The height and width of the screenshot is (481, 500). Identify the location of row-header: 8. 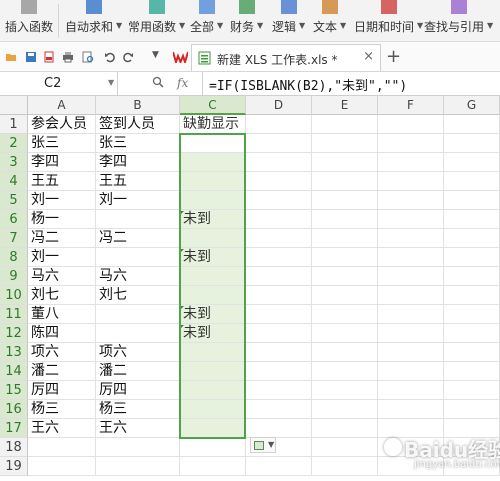
(14, 257).